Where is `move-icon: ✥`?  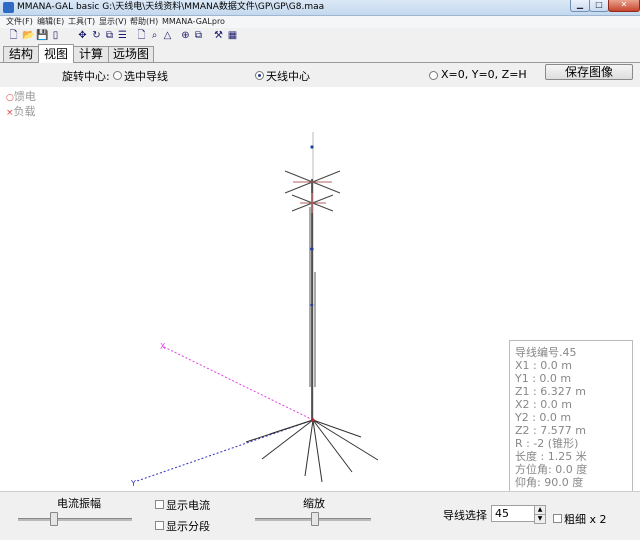 move-icon: ✥ is located at coordinates (82, 35).